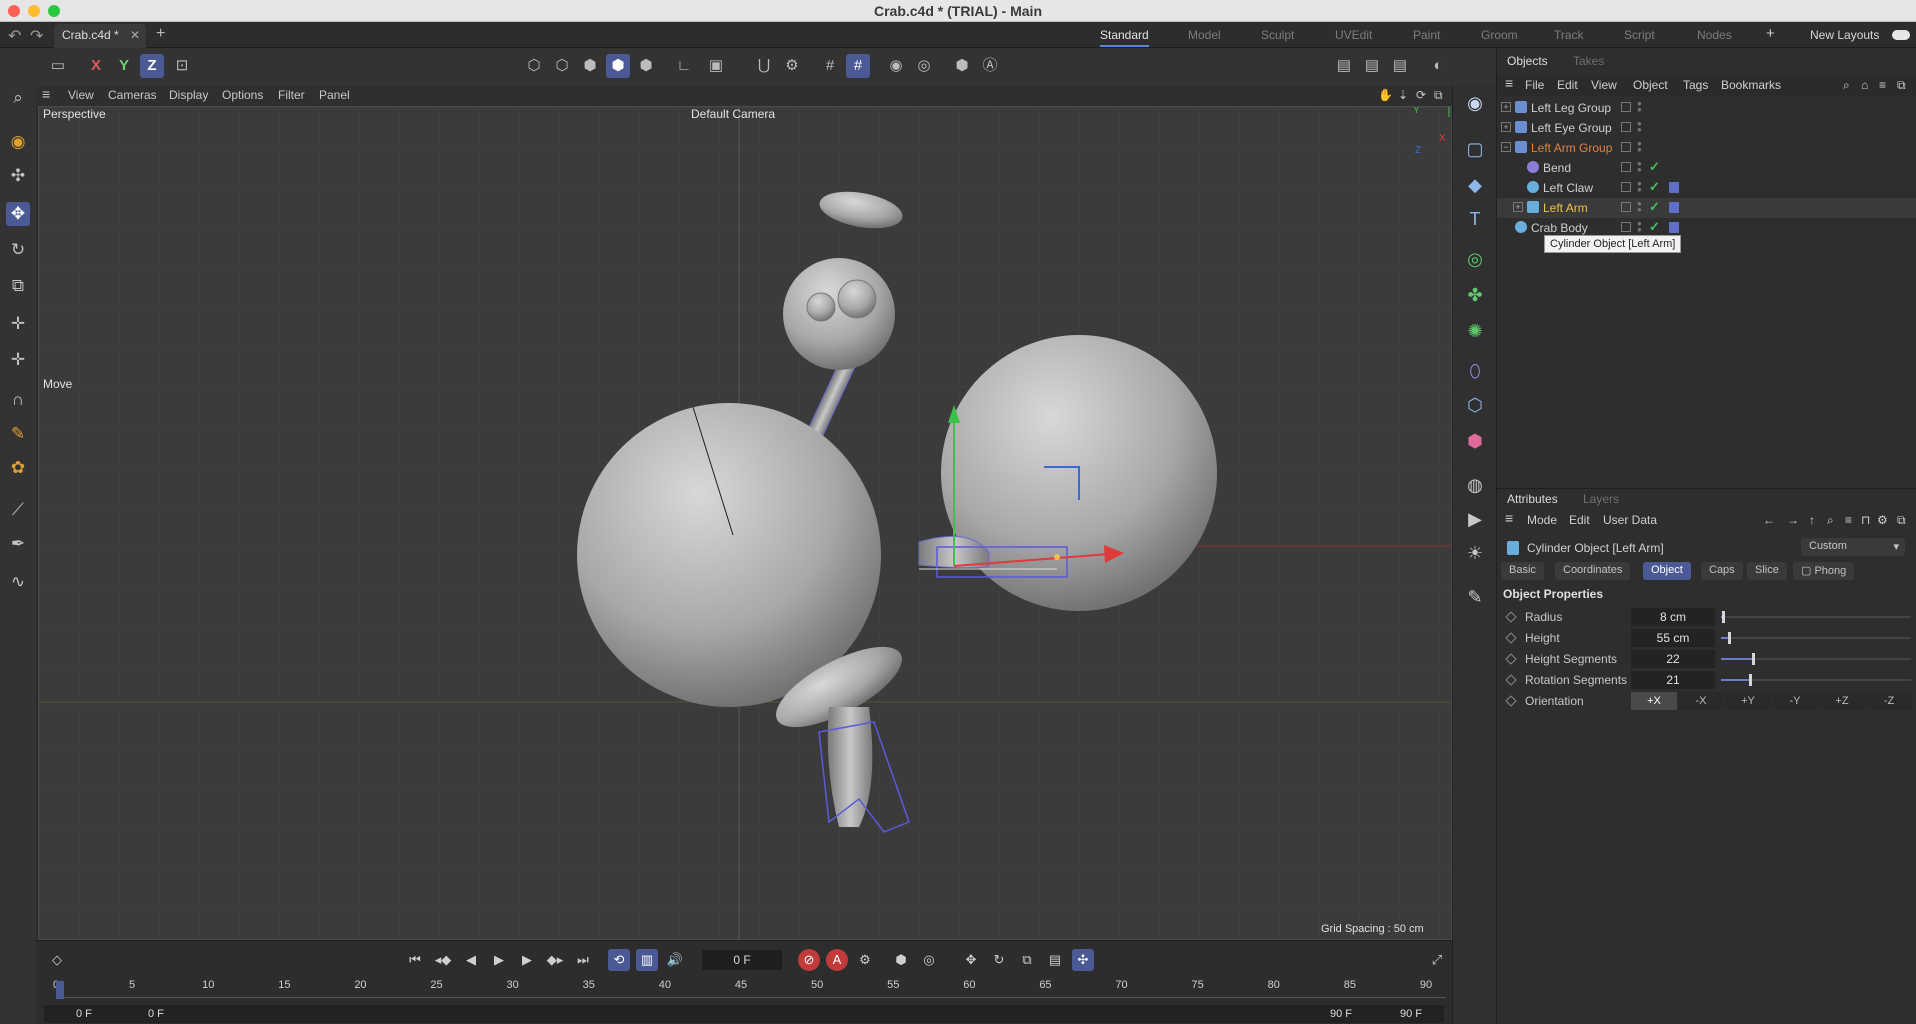  I want to click on scale-key-icon: ⧉, so click(1027, 960).